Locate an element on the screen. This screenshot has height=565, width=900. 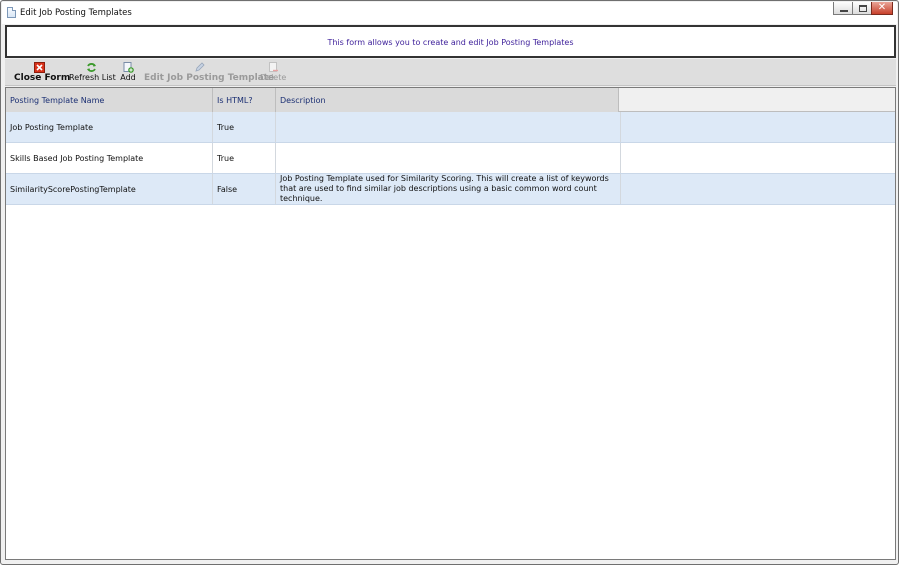
maximize-button is located at coordinates (862, 8).